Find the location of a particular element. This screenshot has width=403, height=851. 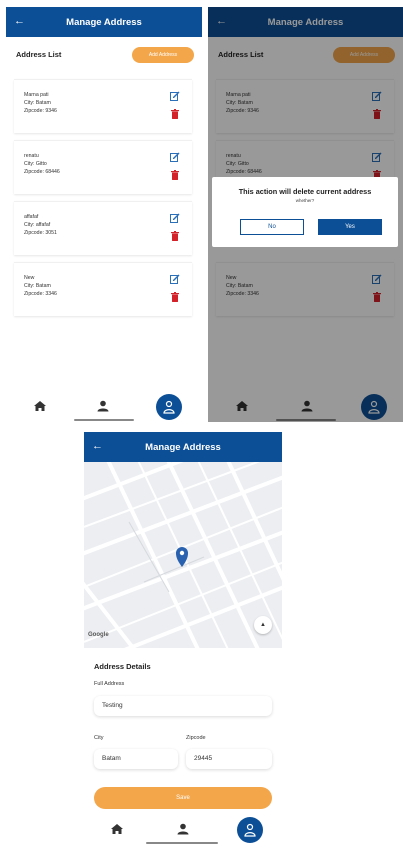

yes-button: Yes is located at coordinates (350, 227).